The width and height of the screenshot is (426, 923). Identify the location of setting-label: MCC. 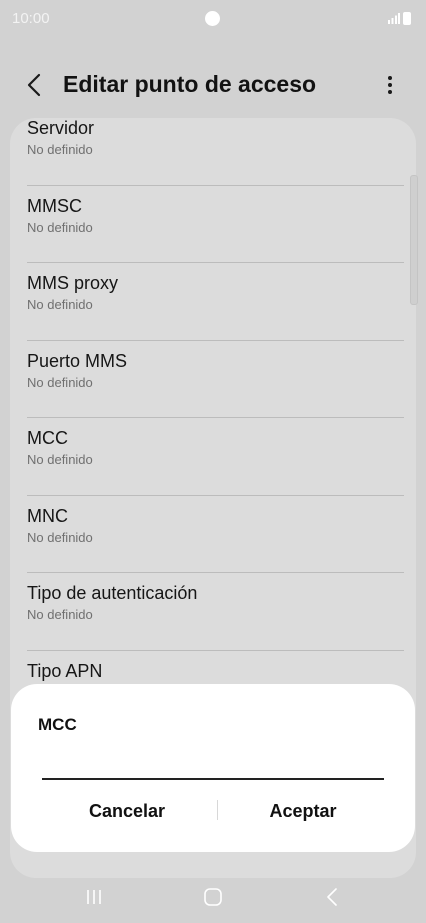
(47, 438).